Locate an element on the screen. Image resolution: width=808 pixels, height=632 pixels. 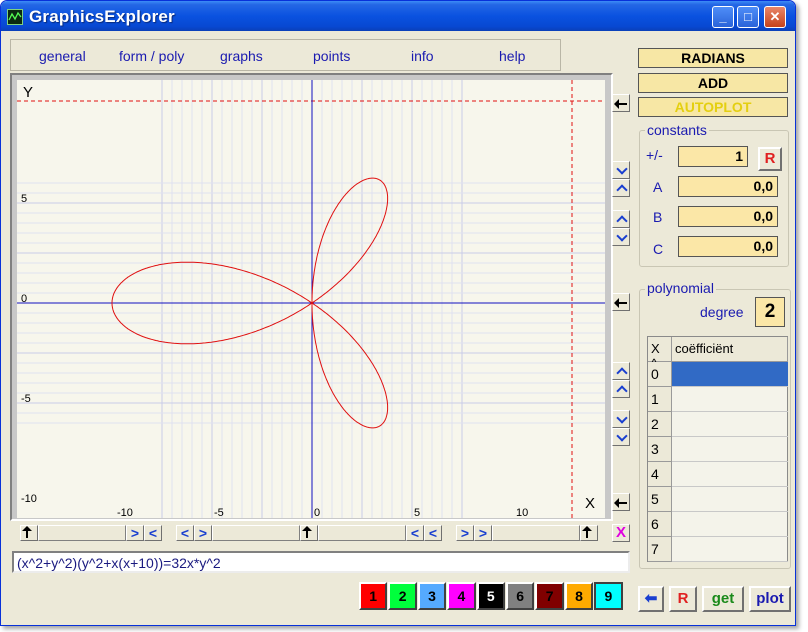
close-icon: ✕ is located at coordinates (775, 16).